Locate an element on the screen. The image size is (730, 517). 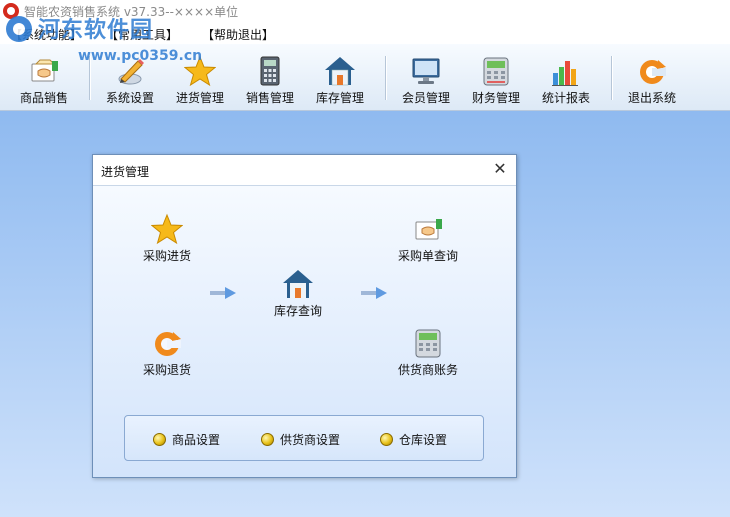
toolbar-inventory-management-label: 库存管理 is located at coordinates (339, 98).